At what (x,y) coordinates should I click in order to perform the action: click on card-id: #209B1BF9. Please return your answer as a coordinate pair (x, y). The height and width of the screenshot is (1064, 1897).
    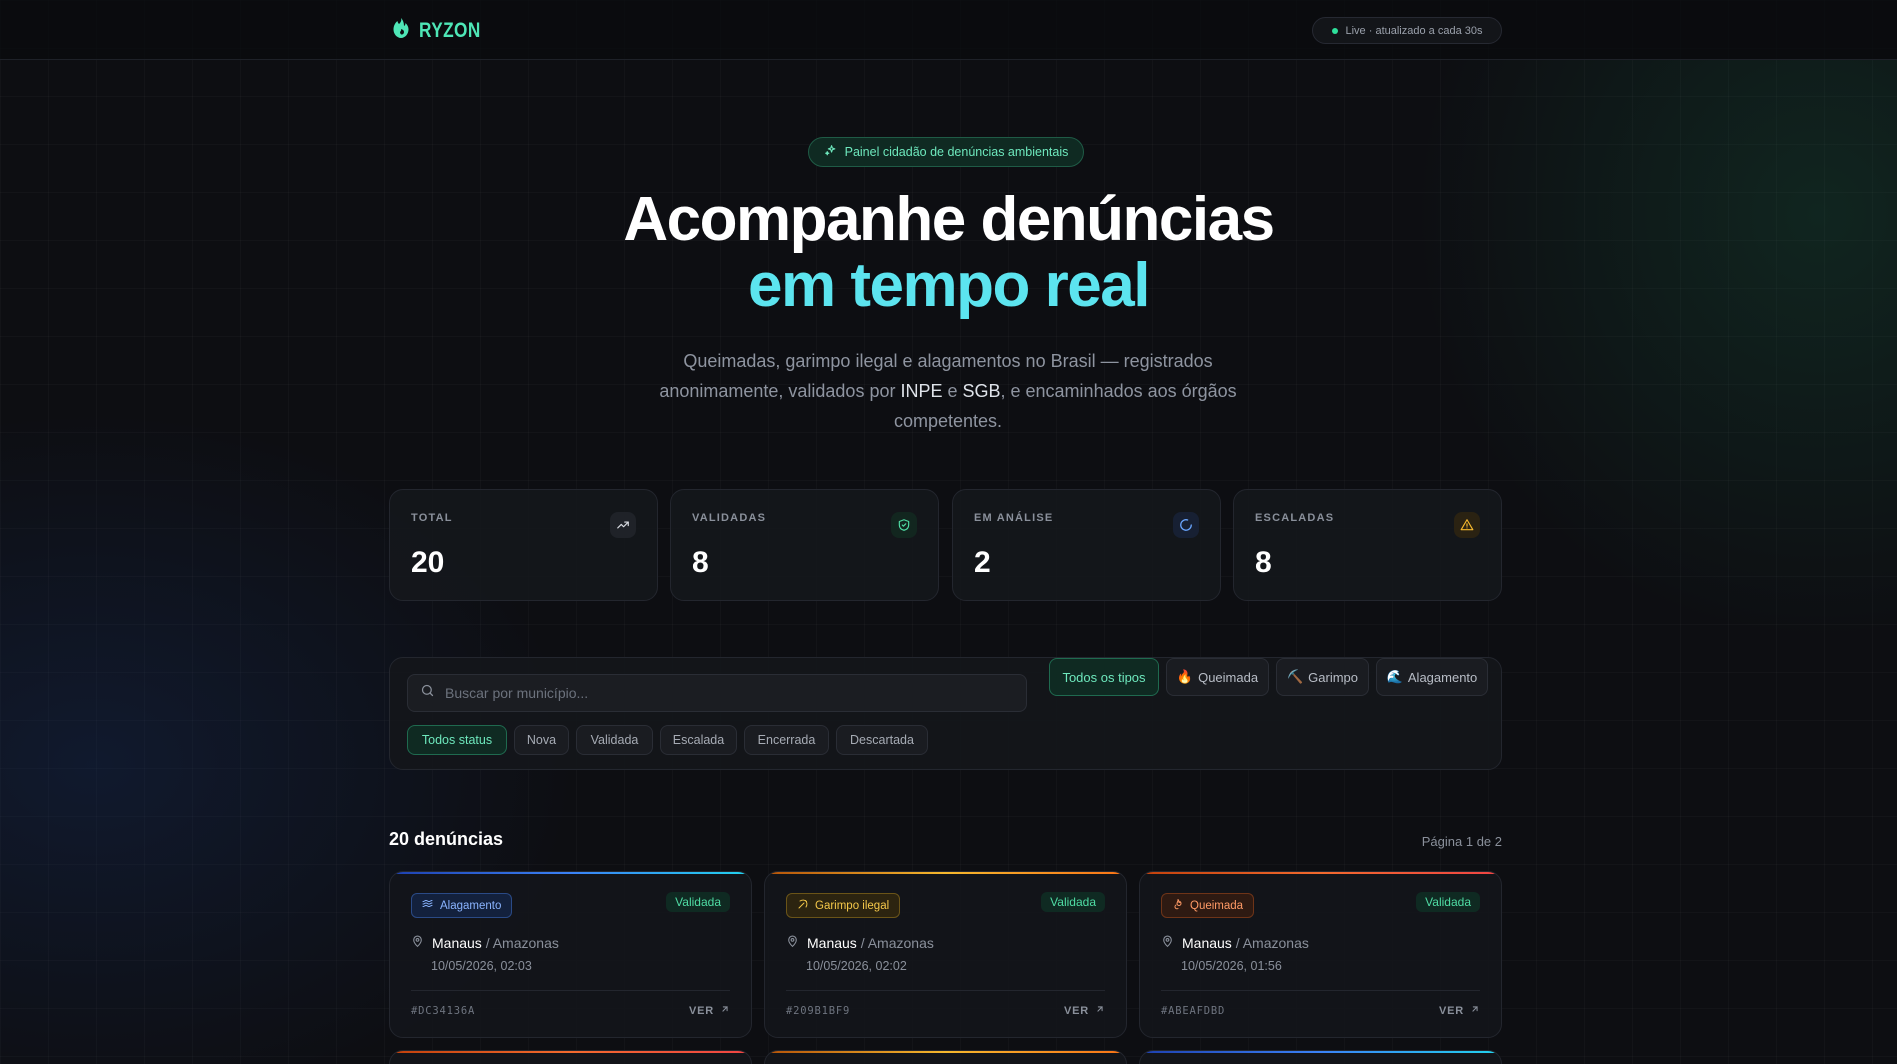
    Looking at the image, I should click on (818, 1011).